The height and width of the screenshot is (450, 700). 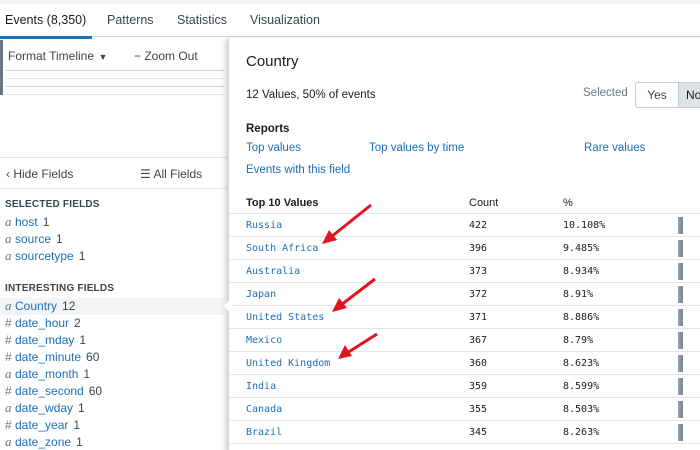 What do you see at coordinates (584, 225) in the screenshot?
I see `value-percent: 10.108%` at bounding box center [584, 225].